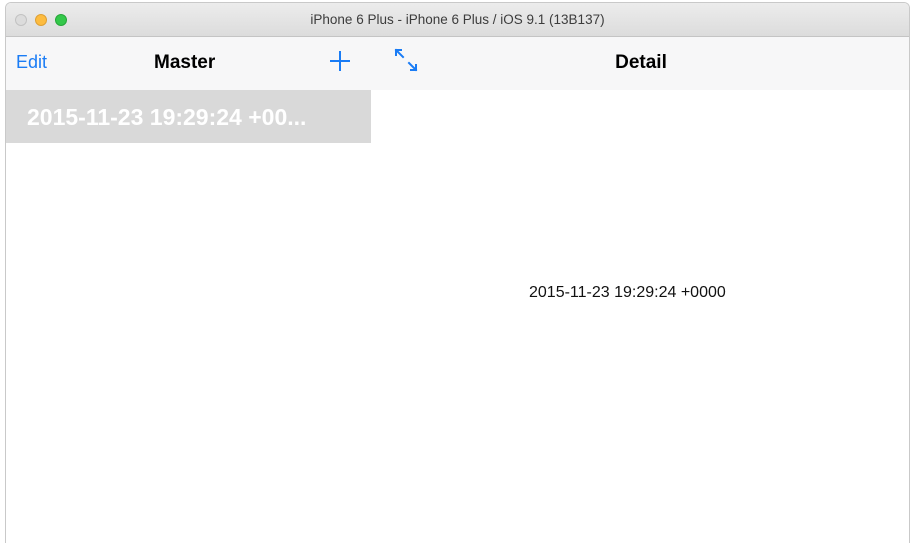  Describe the element at coordinates (185, 62) in the screenshot. I see `master-title: Master` at that location.